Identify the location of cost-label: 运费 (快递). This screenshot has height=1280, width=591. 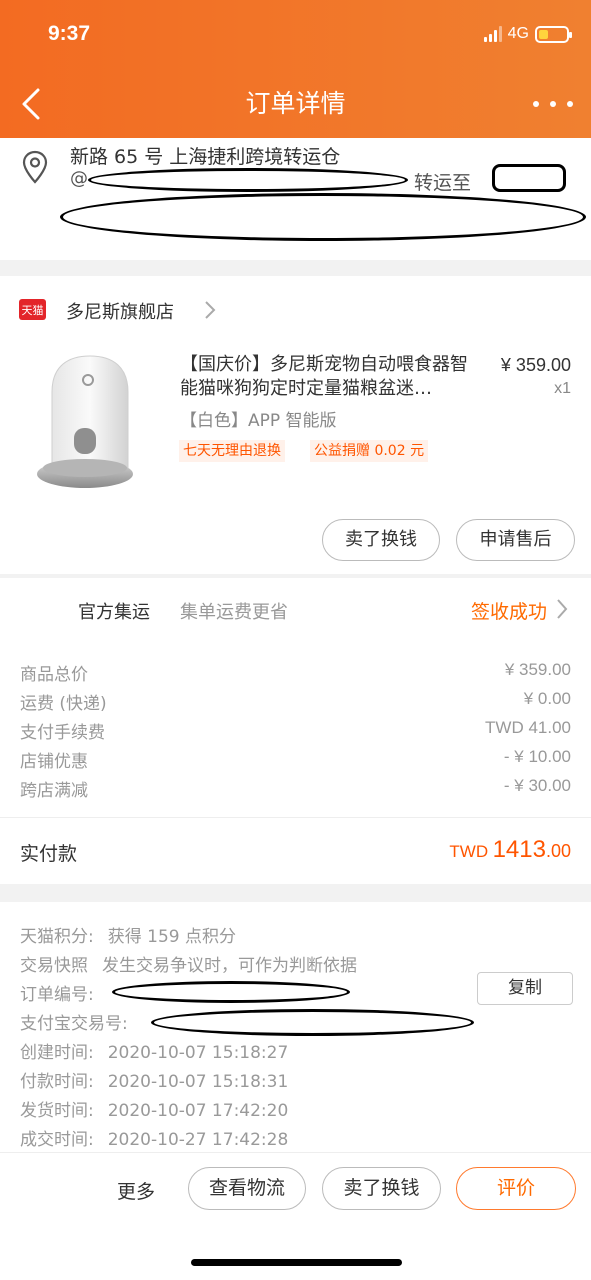
(63, 704).